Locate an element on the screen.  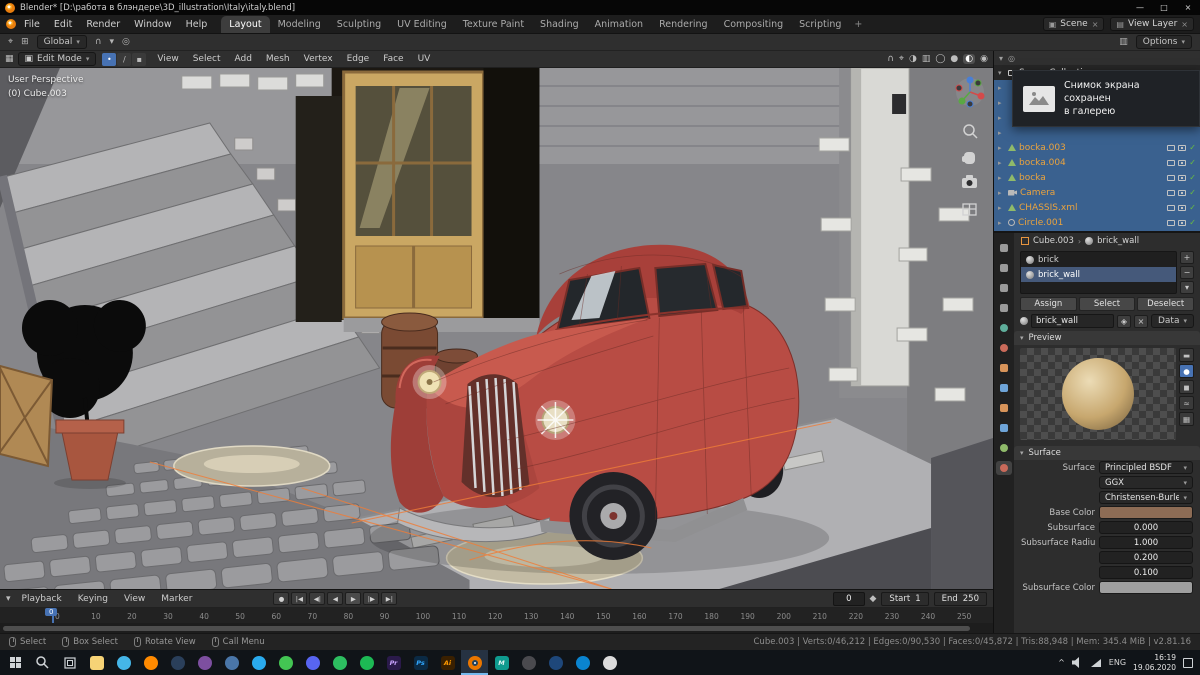
deselect-button: Deselect is located at coordinates (1166, 304).